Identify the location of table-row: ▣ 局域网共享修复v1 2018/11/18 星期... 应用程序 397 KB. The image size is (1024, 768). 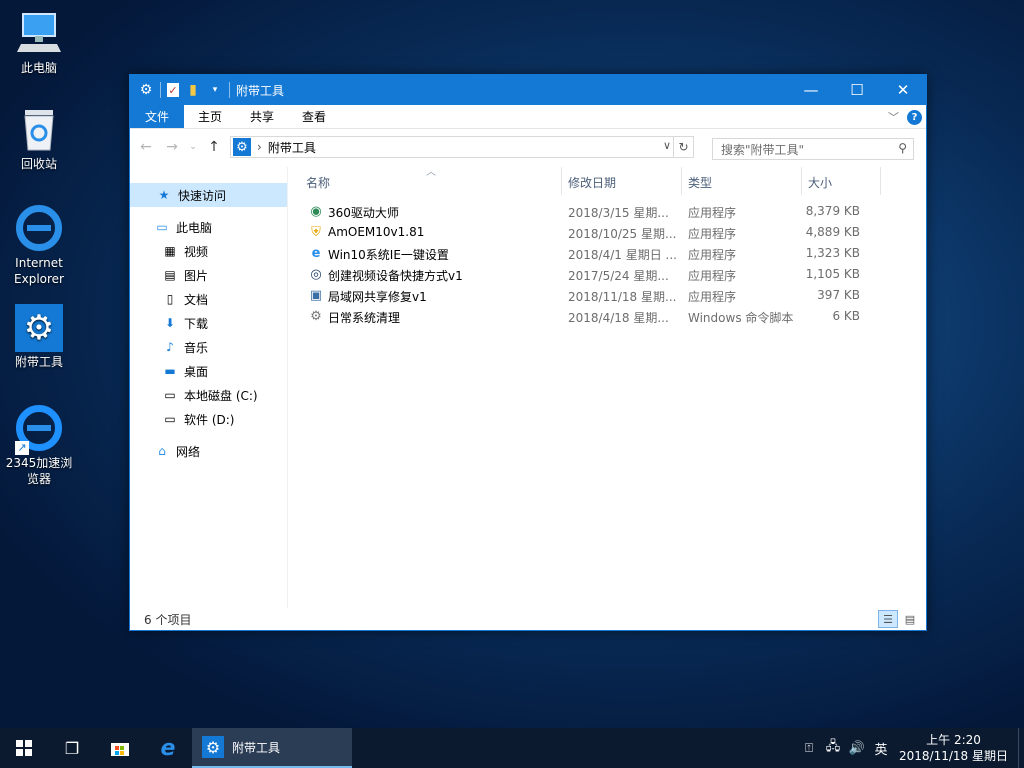
(607, 295).